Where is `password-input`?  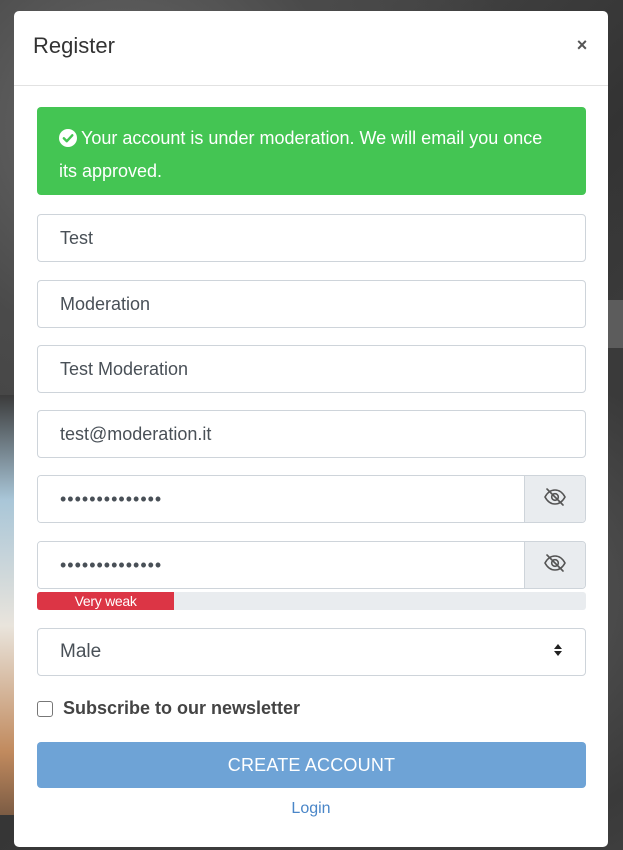
password-input is located at coordinates (281, 499).